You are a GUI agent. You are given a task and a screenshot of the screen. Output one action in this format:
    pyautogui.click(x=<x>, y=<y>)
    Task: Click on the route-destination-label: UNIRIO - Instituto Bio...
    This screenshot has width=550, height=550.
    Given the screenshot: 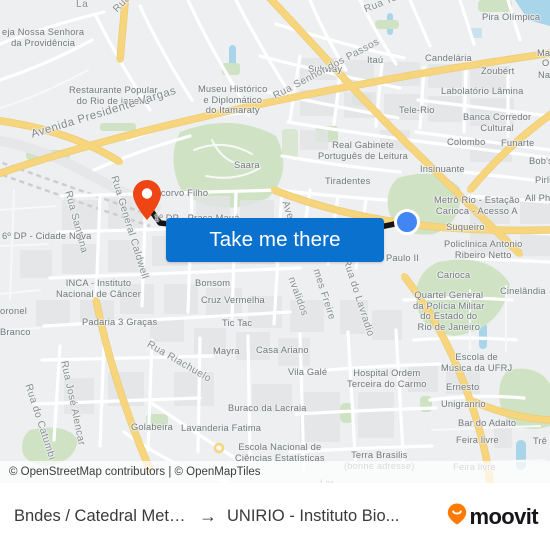 What is the action you would take?
    pyautogui.click(x=313, y=516)
    